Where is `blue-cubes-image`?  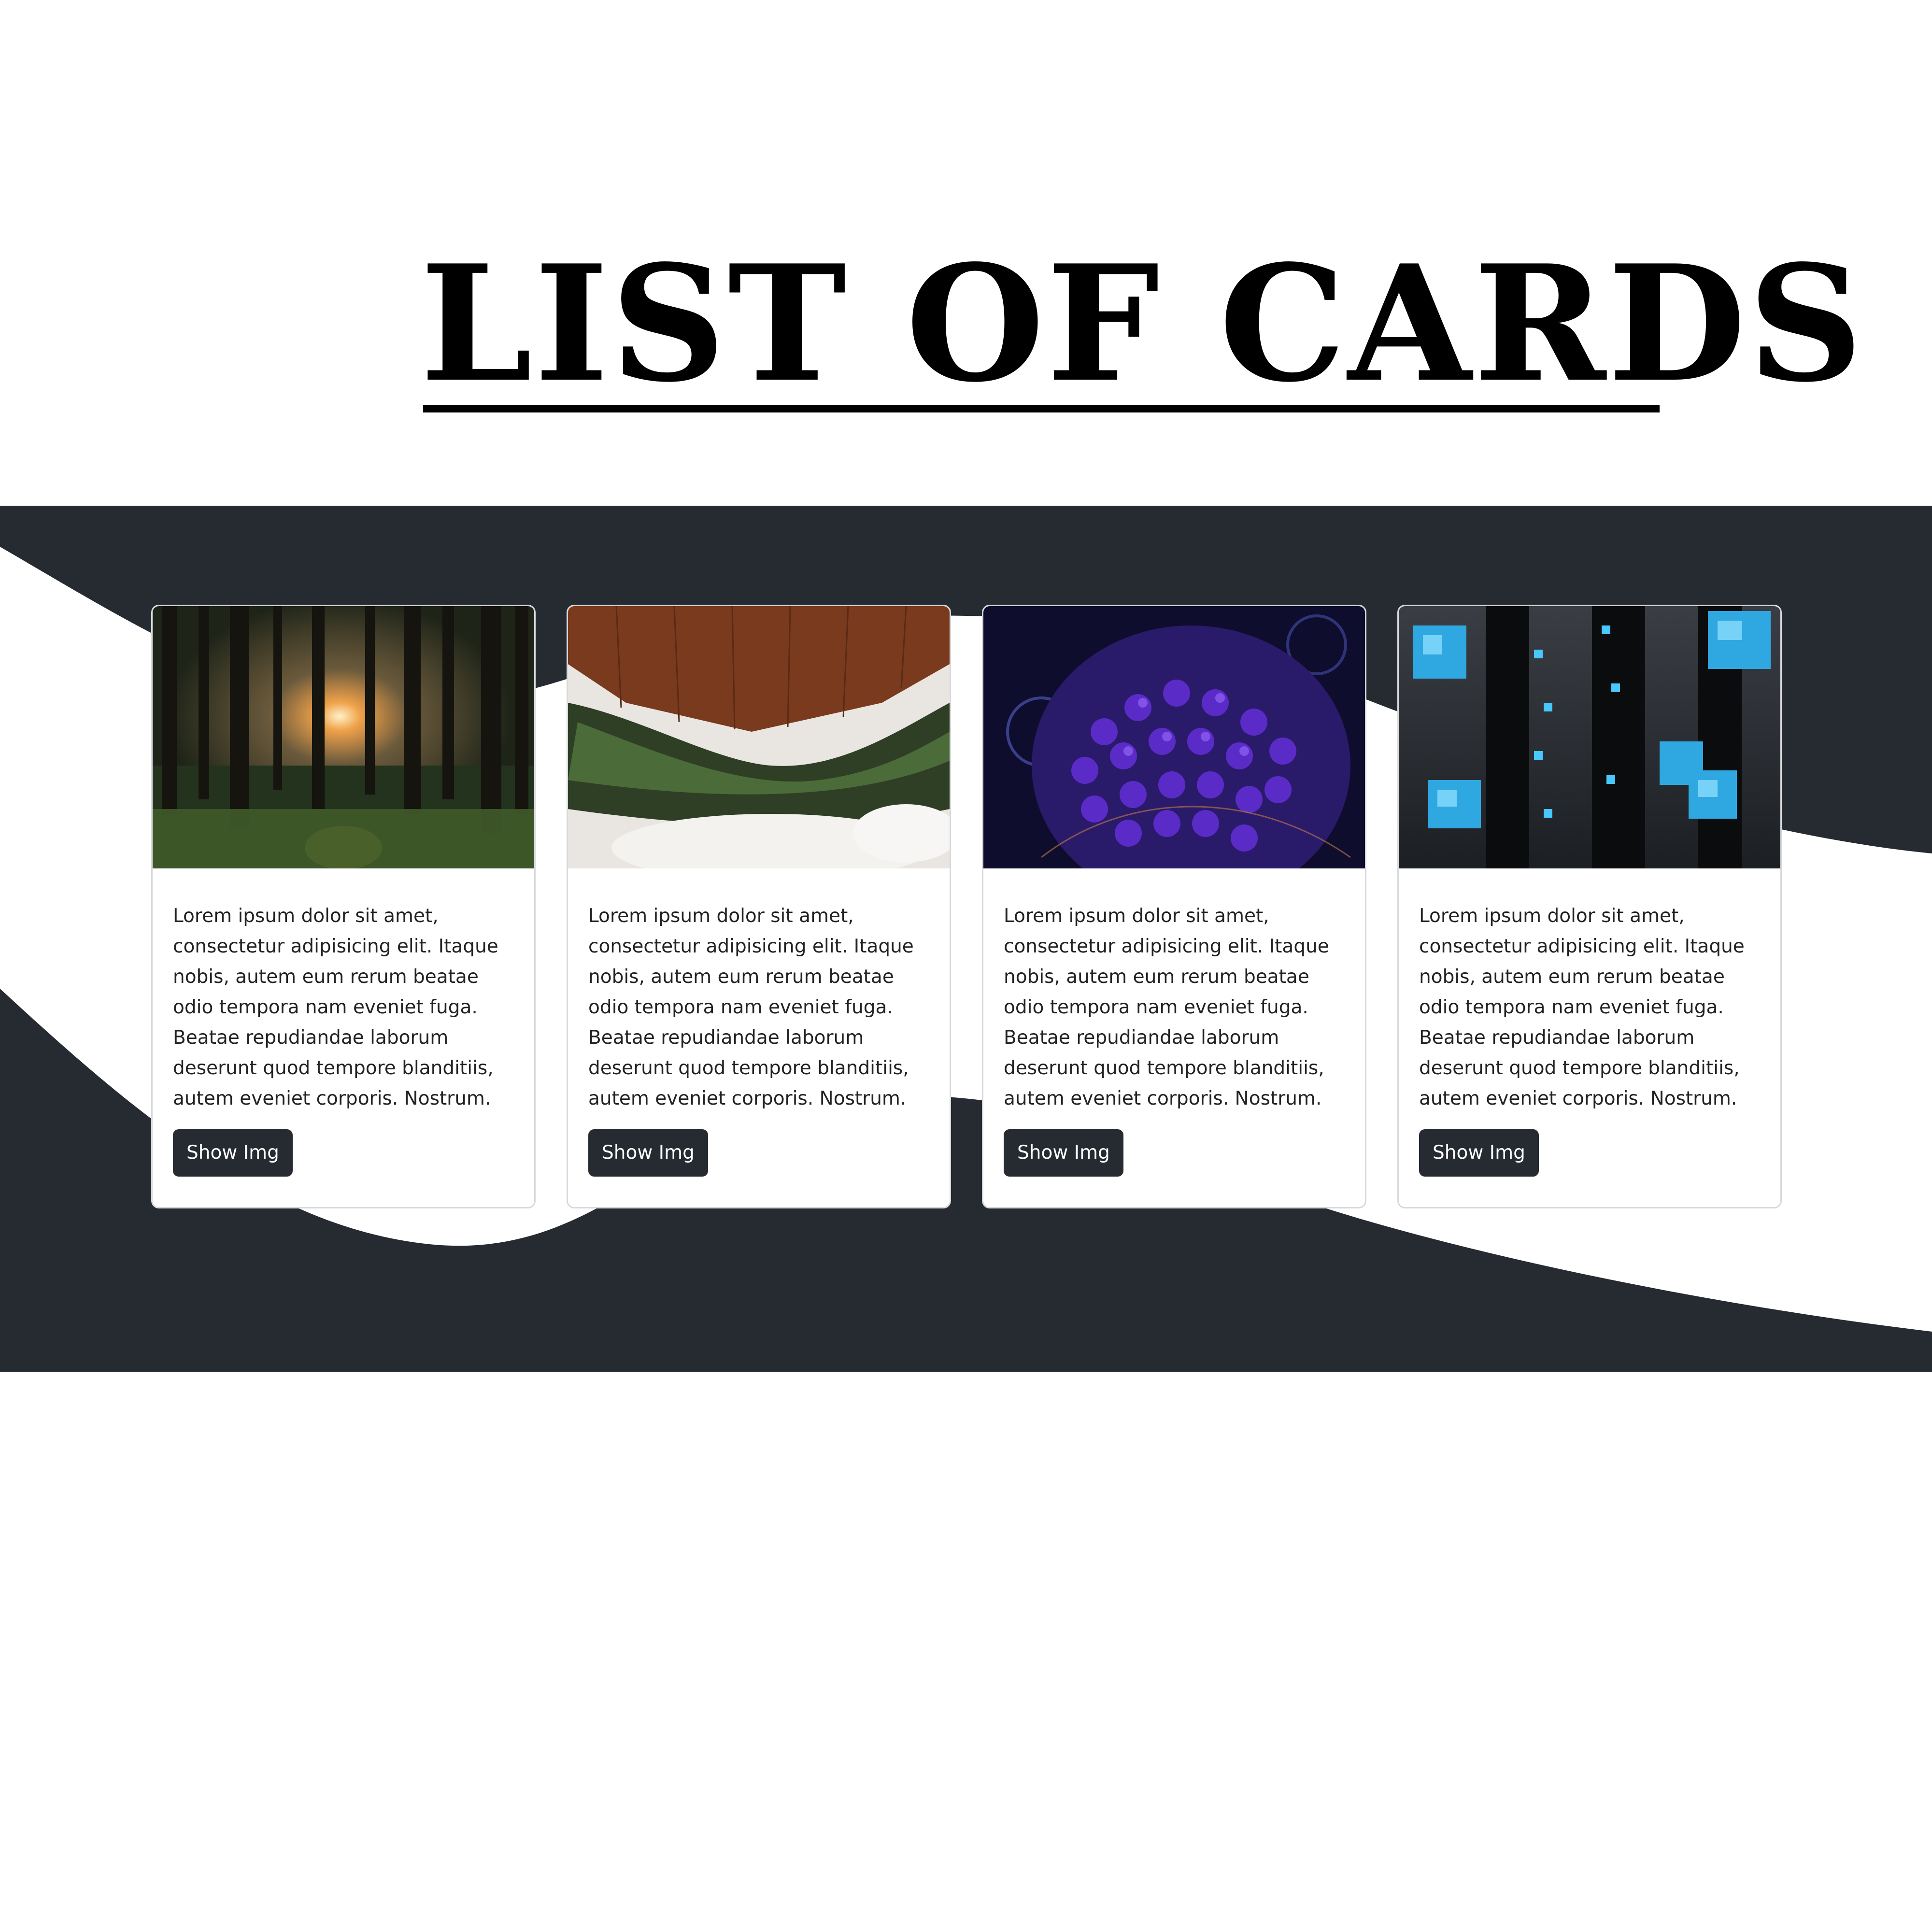
blue-cubes-image is located at coordinates (1589, 737).